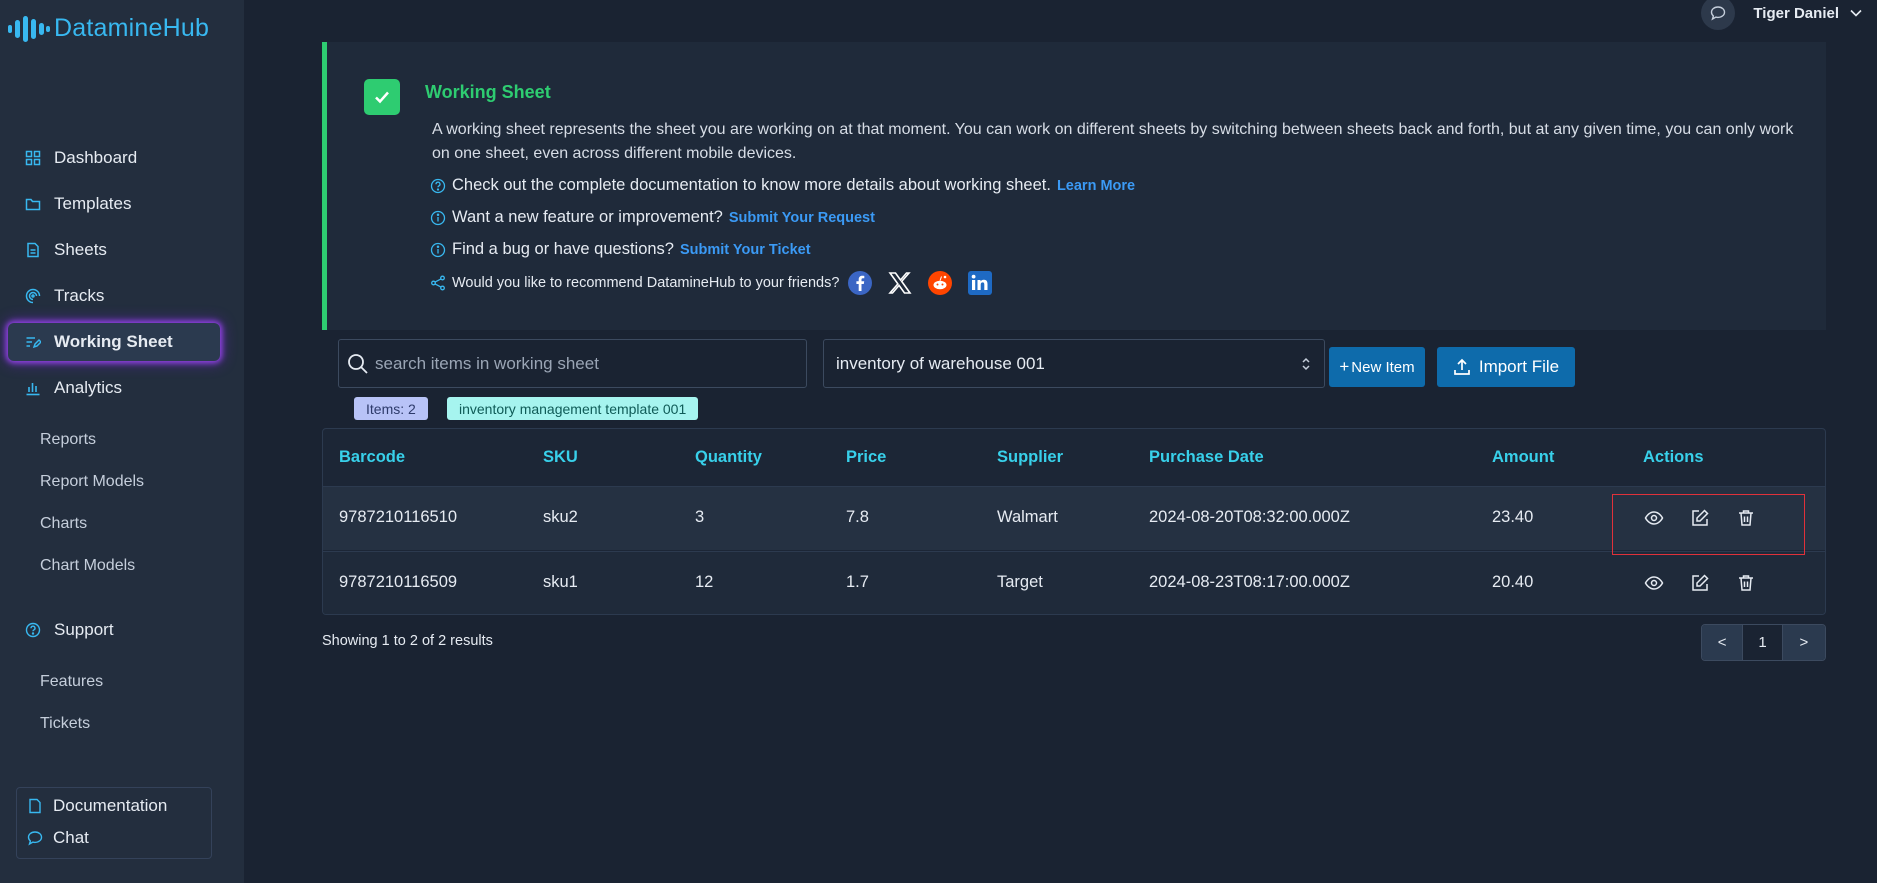 The height and width of the screenshot is (883, 1877). What do you see at coordinates (71, 837) in the screenshot?
I see `chat-label: Chat` at bounding box center [71, 837].